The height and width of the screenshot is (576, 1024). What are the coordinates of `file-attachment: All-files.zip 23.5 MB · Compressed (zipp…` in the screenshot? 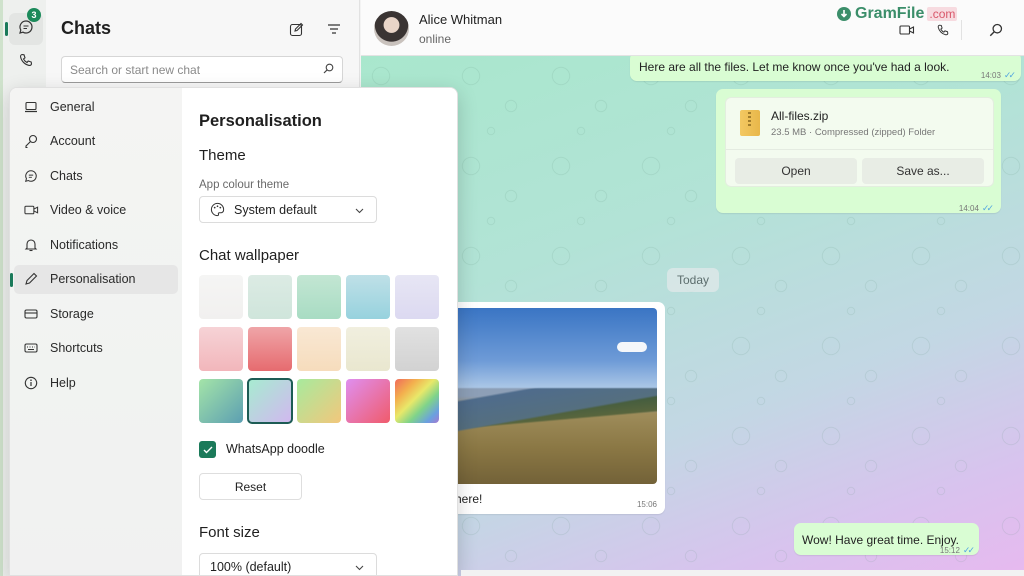 It's located at (859, 142).